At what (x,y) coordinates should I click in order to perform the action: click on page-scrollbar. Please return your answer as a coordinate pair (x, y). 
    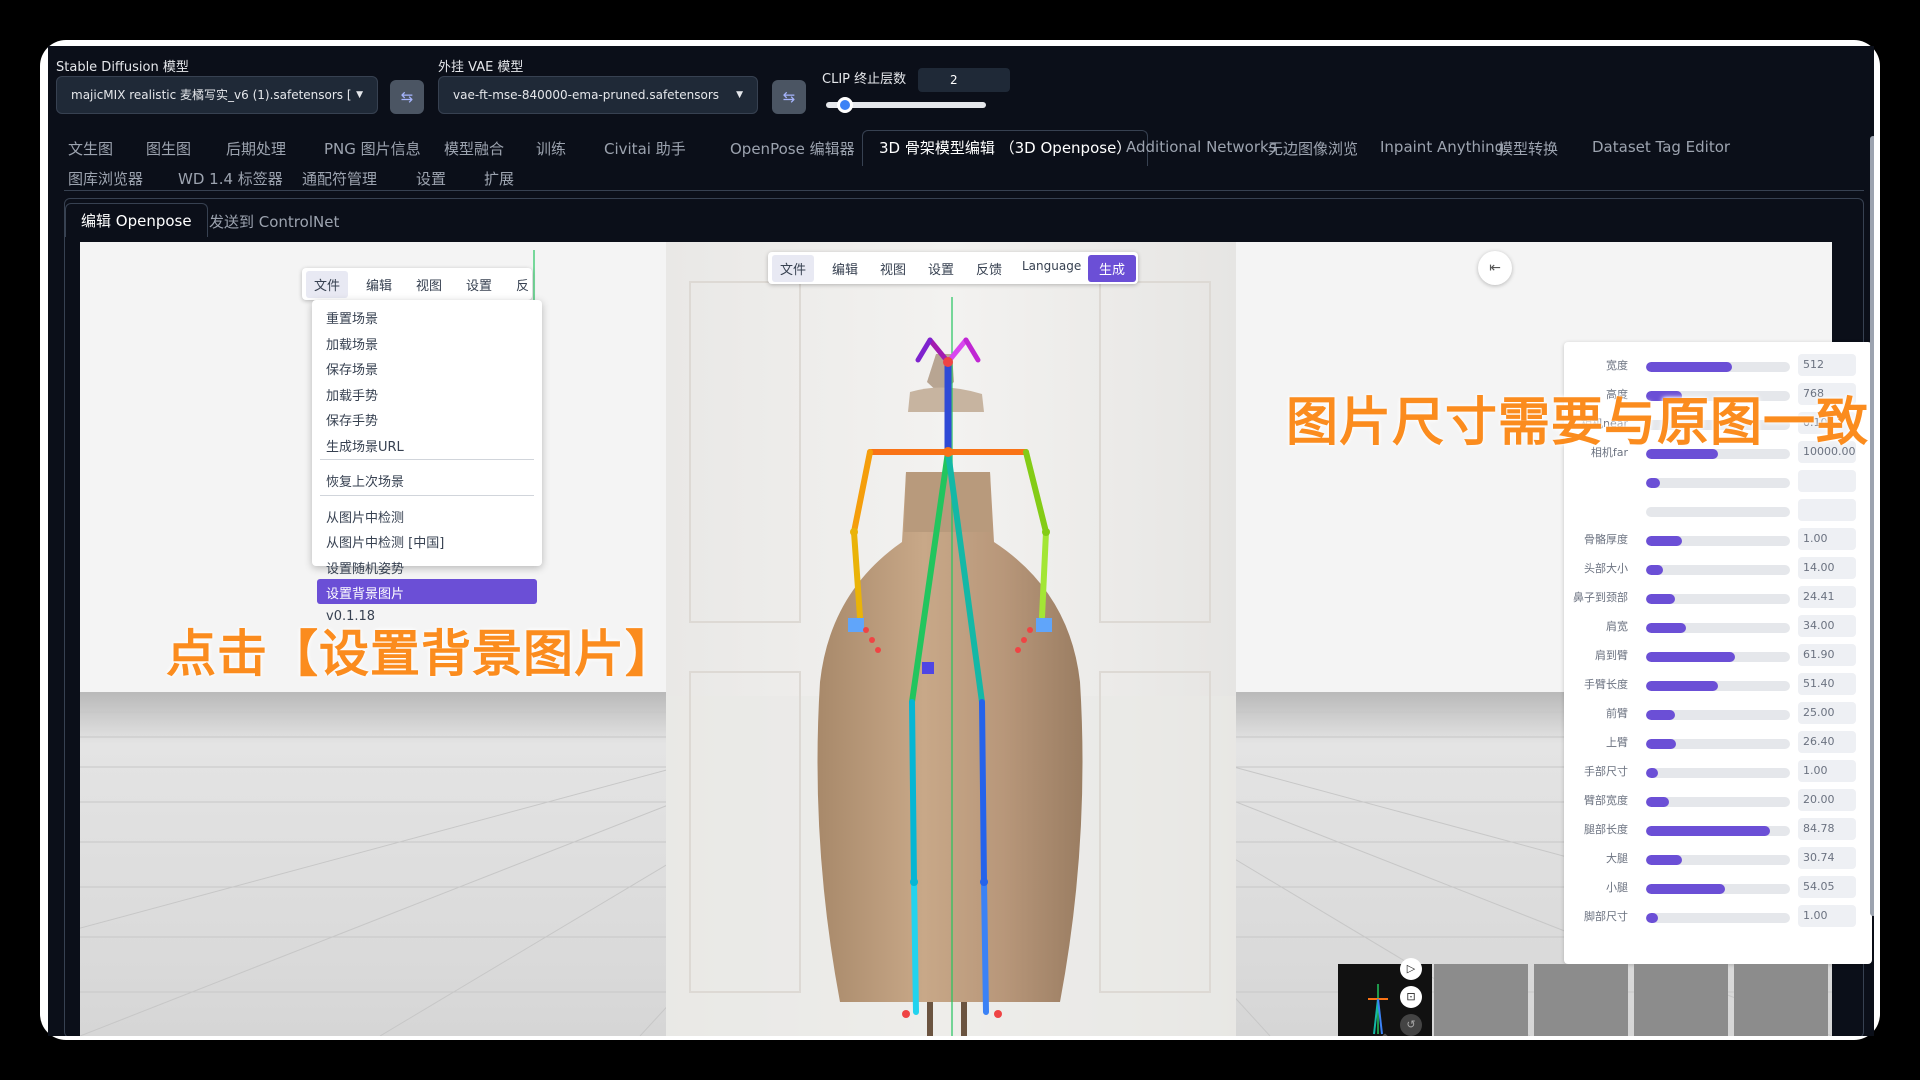
    Looking at the image, I should click on (1872, 526).